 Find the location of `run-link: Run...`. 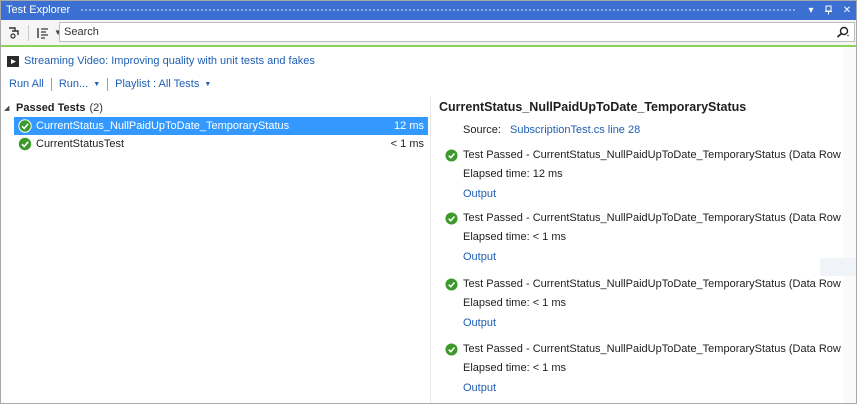

run-link: Run... is located at coordinates (73, 84).